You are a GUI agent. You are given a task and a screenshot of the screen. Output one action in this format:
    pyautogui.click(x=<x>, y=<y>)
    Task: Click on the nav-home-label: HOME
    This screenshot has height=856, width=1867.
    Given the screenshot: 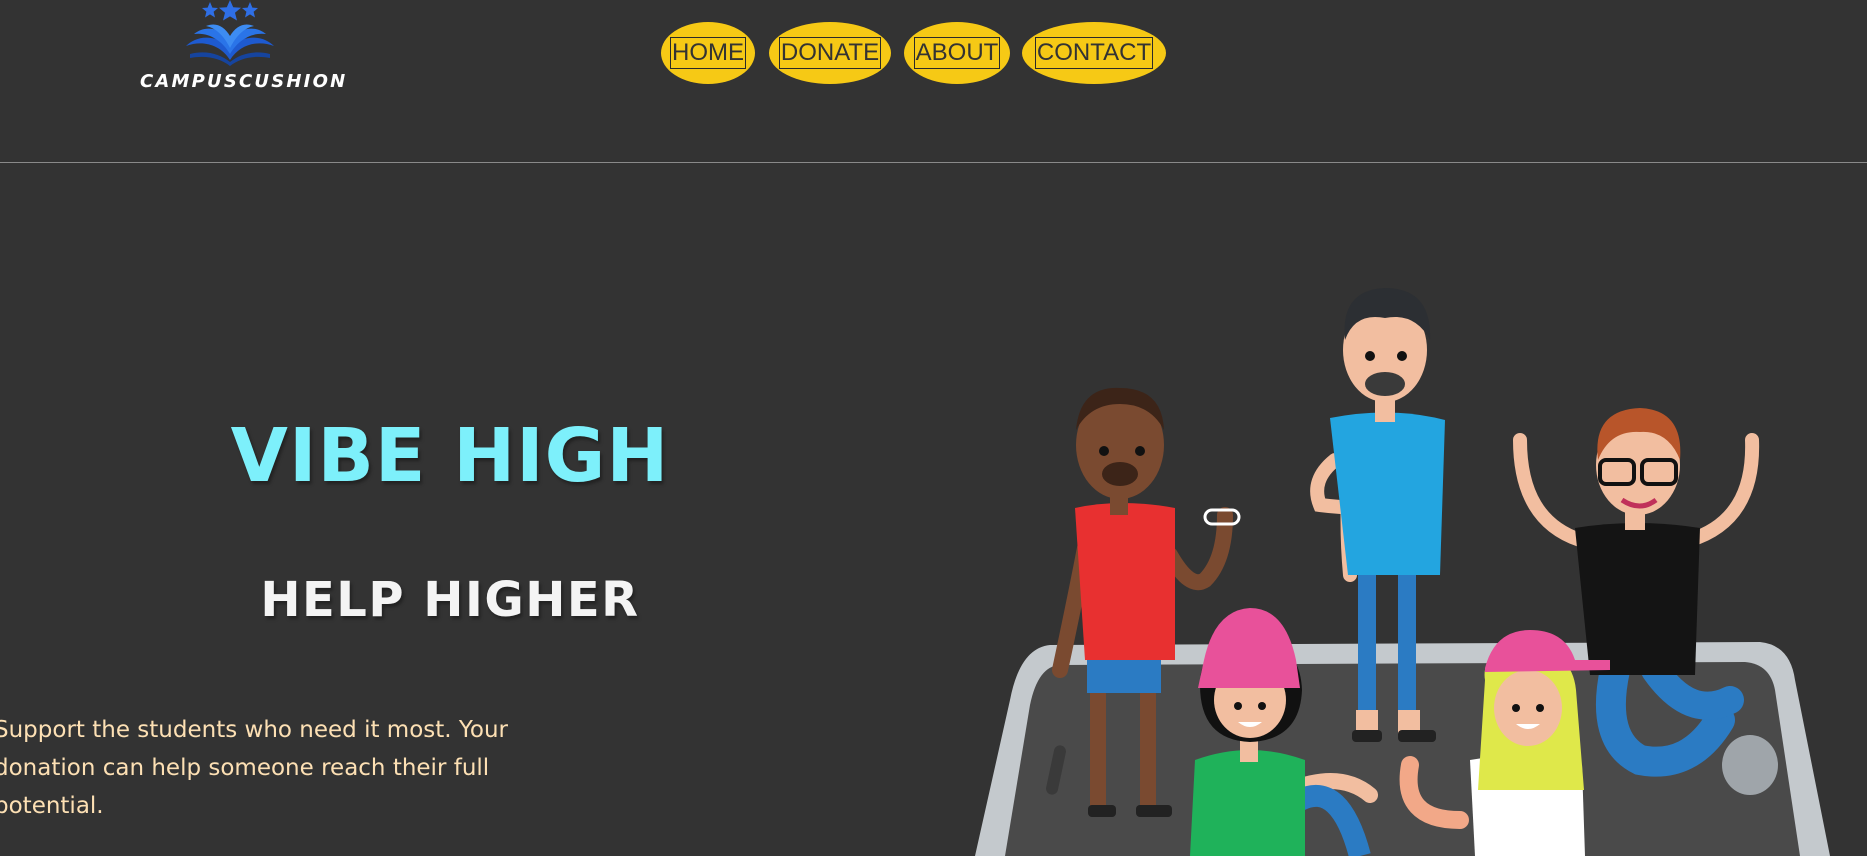 What is the action you would take?
    pyautogui.click(x=708, y=53)
    